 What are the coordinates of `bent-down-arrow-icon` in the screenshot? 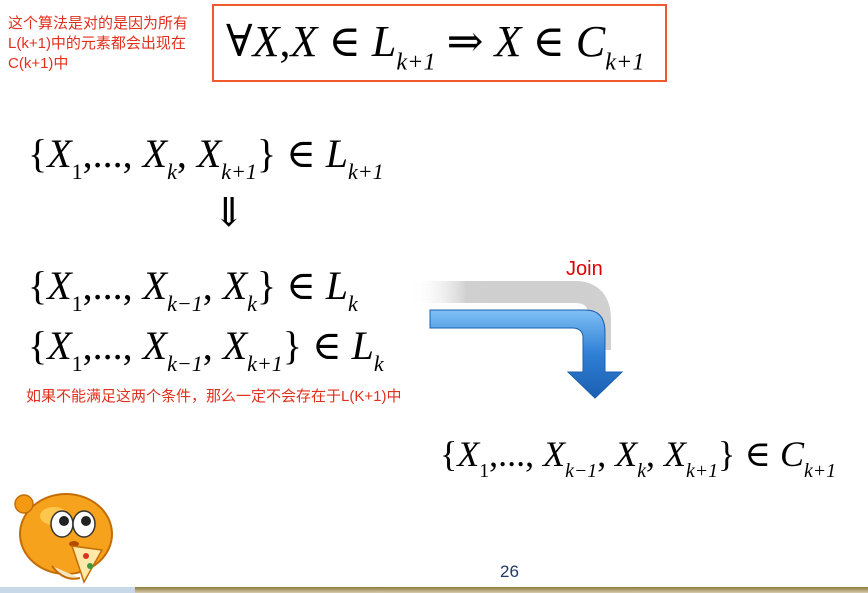 It's located at (517, 340).